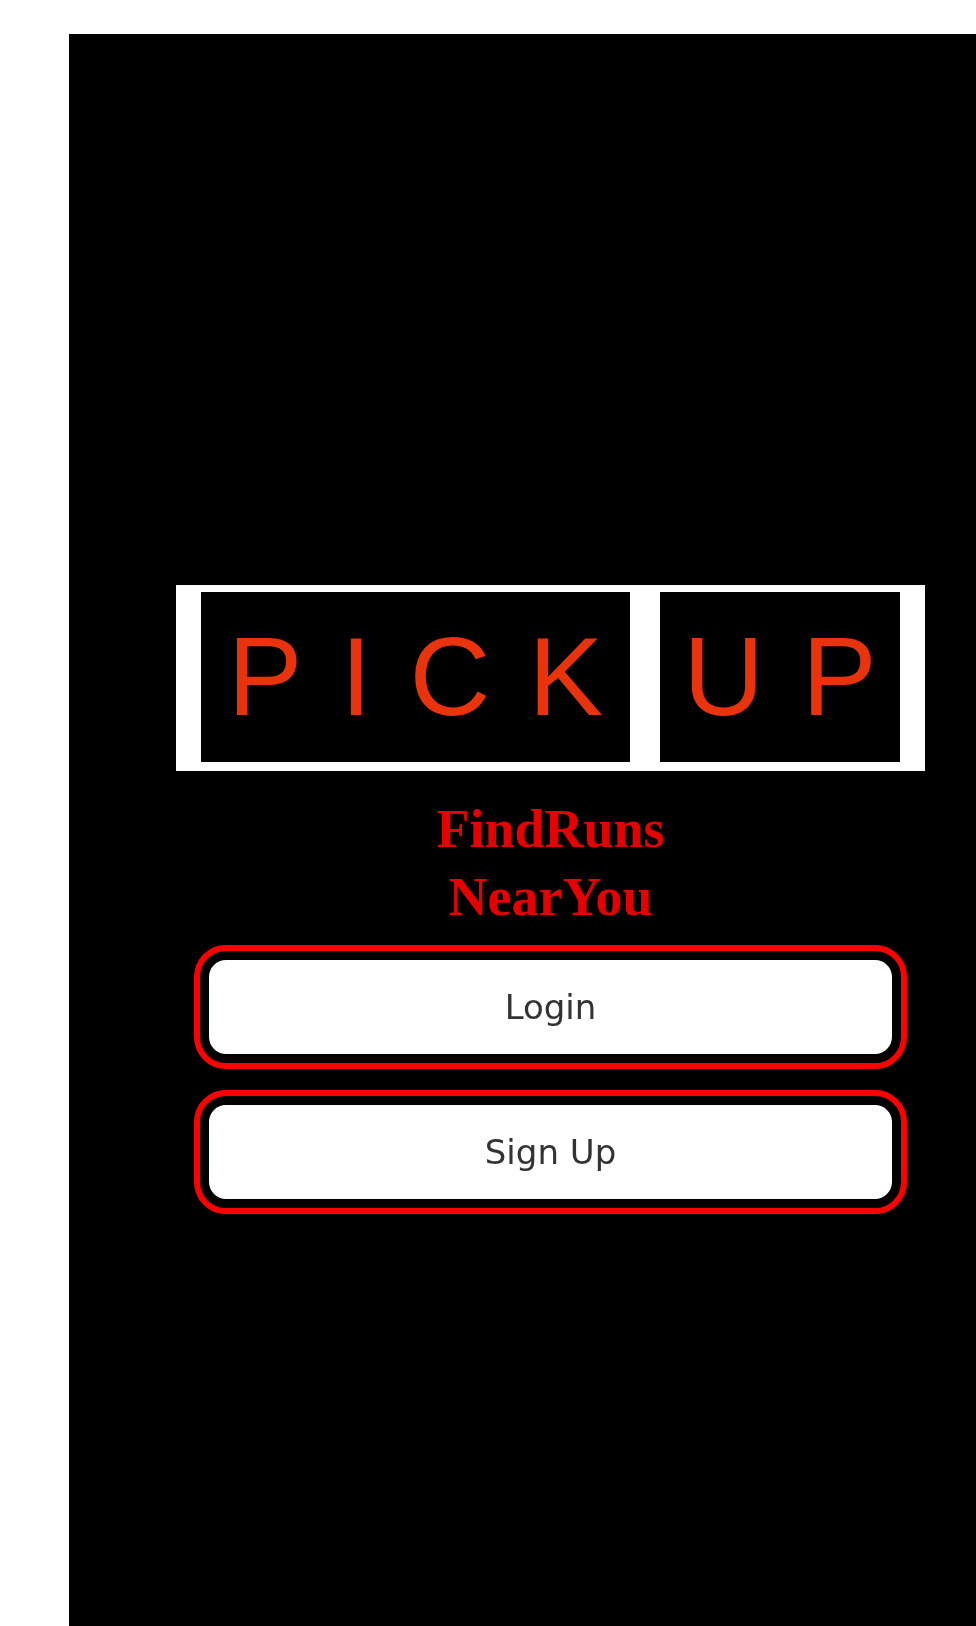 This screenshot has height=1626, width=976. Describe the element at coordinates (550, 829) in the screenshot. I see `tagline-text: FindRuns` at that location.